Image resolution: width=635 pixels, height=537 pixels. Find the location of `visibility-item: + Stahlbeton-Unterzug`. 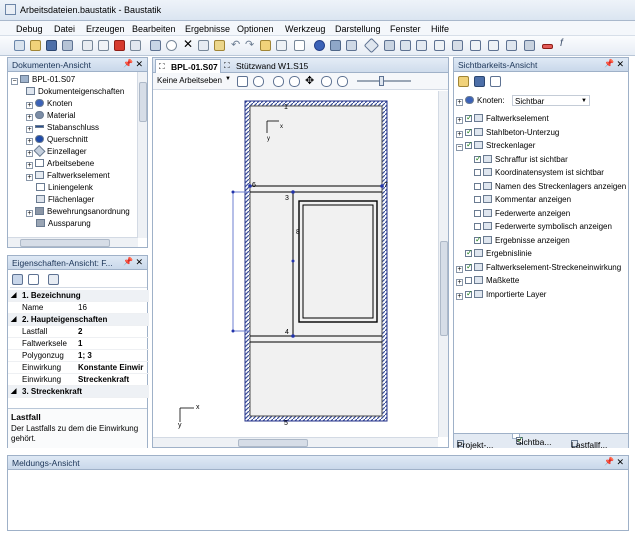

visibility-item: + Stahlbeton-Unterzug is located at coordinates (507, 133).